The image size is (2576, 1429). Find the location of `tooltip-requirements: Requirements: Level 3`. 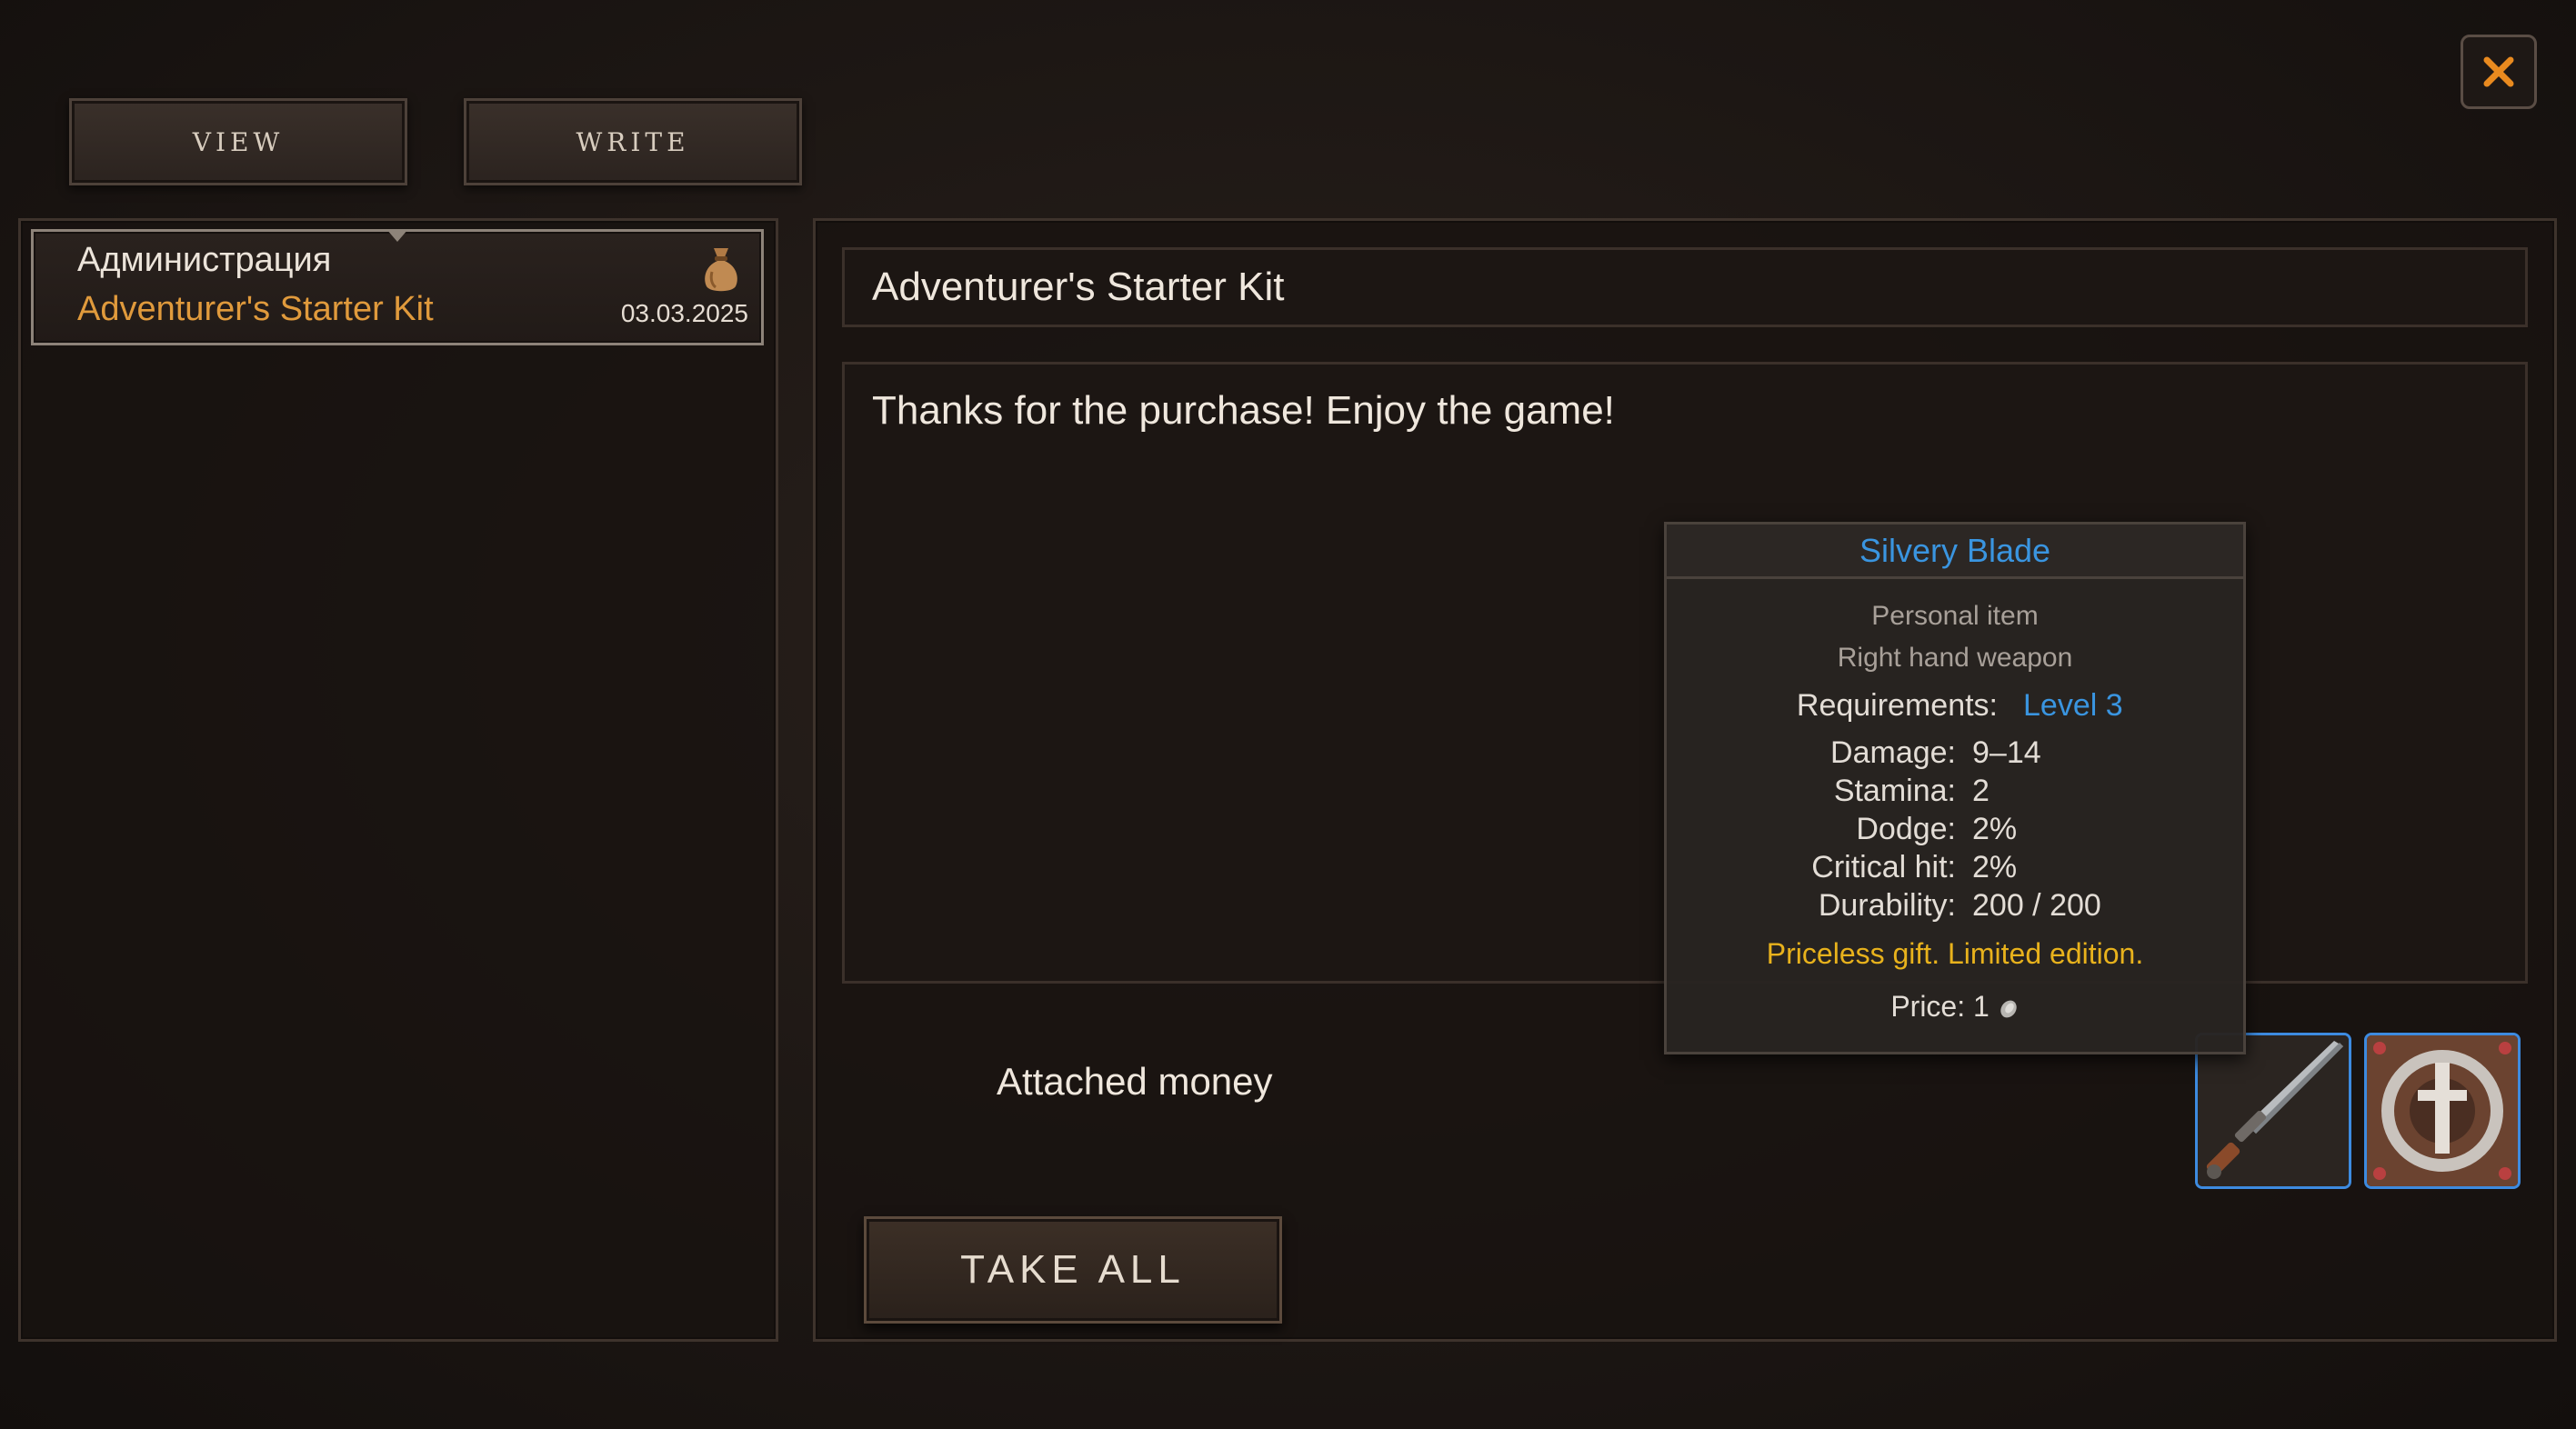

tooltip-requirements: Requirements: Level 3 is located at coordinates (1955, 706).